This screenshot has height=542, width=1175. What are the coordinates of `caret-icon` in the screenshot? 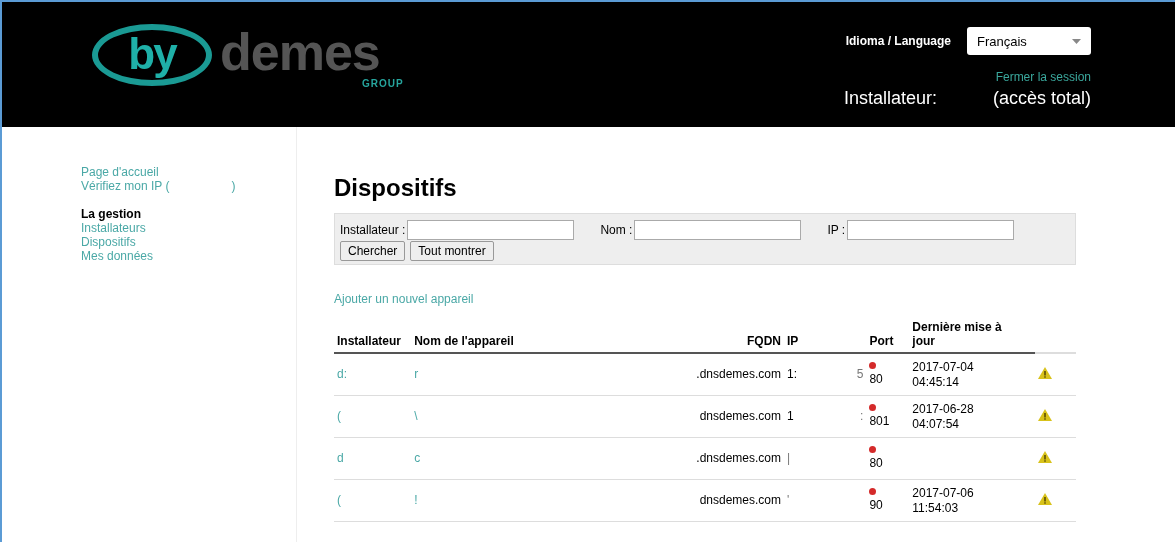 It's located at (1076, 41).